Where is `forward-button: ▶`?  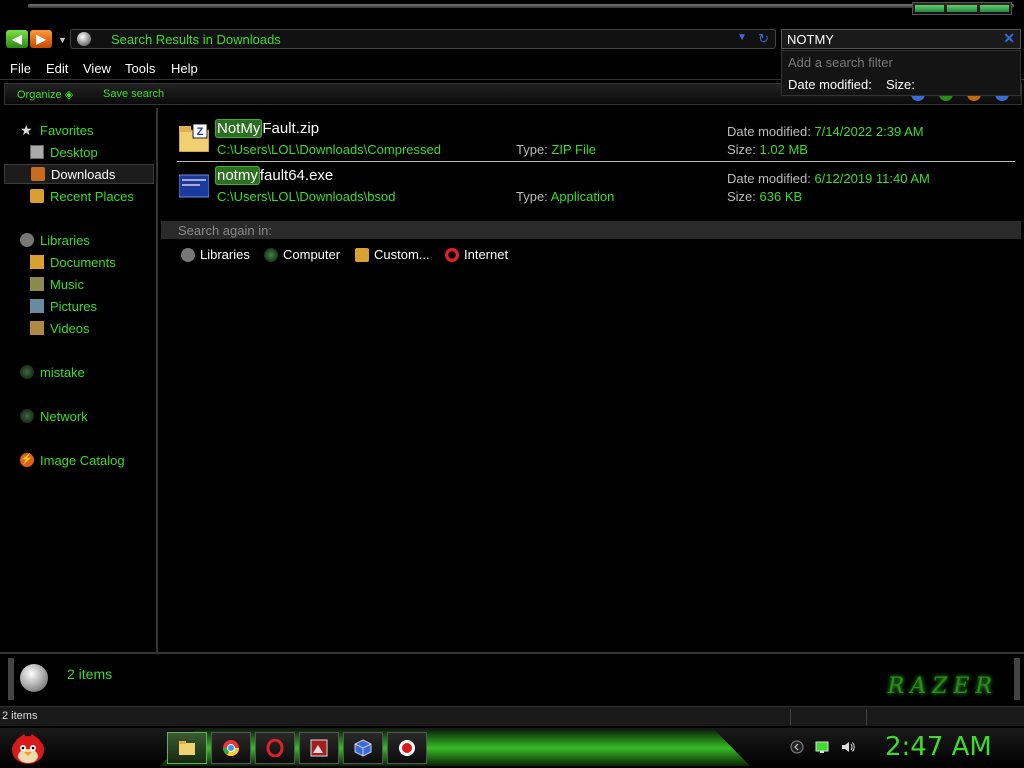 forward-button: ▶ is located at coordinates (41, 39).